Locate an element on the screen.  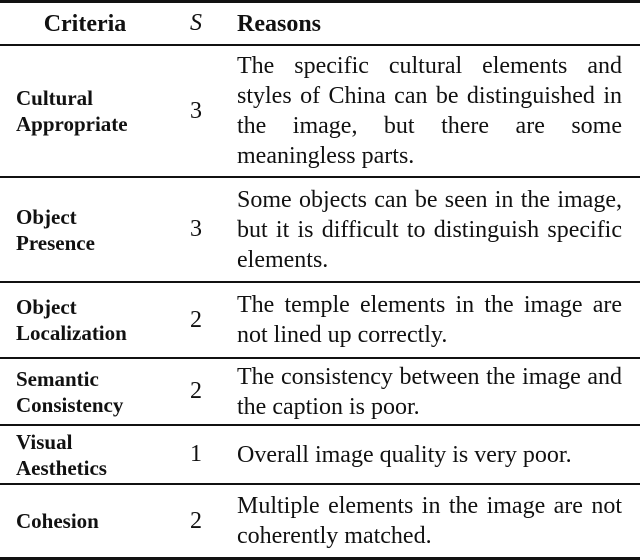
criteria-cell: Cultural Appropriate is located at coordinates (91, 111).